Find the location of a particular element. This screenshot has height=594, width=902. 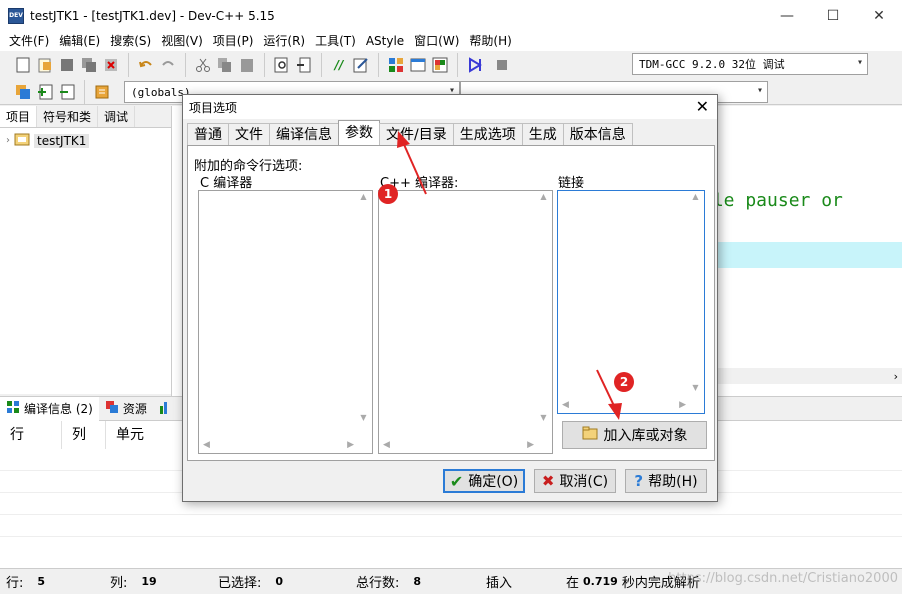

remove-from-project-icon is located at coordinates (67, 92).